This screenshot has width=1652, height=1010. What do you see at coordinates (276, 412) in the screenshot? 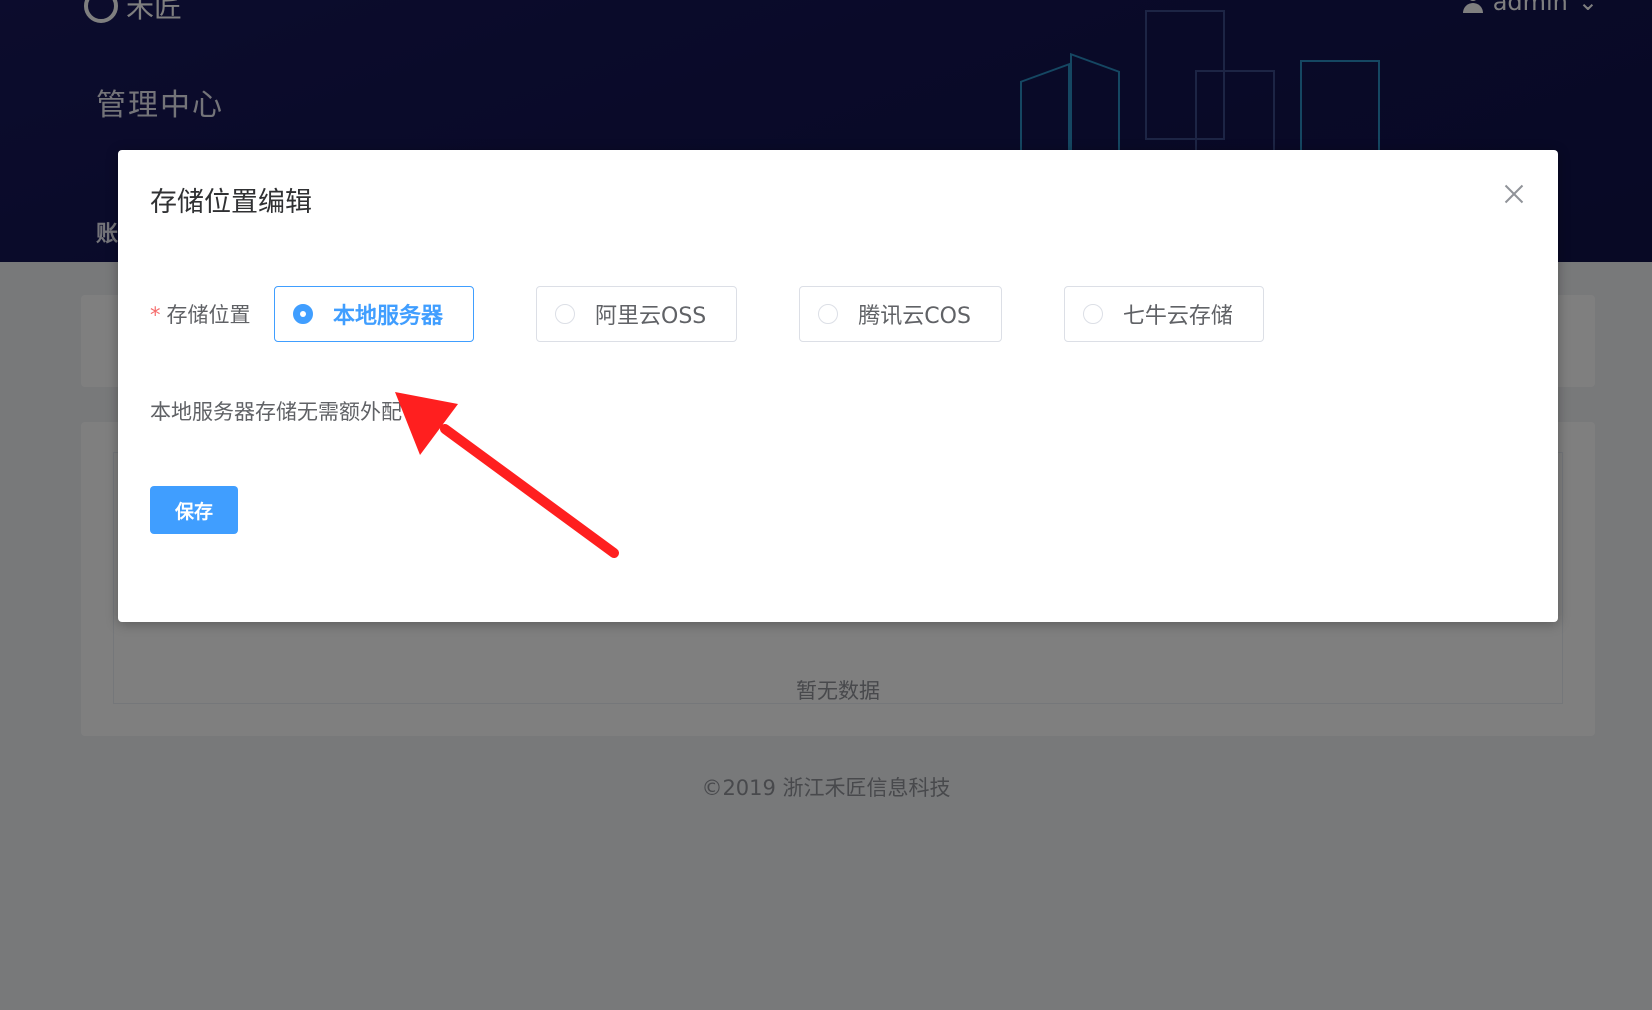
I see `storage-hint-text: 本地服务器存储无需额外配` at bounding box center [276, 412].